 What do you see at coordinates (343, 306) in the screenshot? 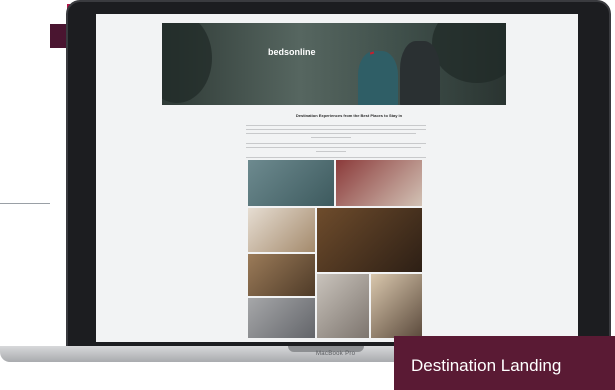
I see `gallery-tile-twin-room` at bounding box center [343, 306].